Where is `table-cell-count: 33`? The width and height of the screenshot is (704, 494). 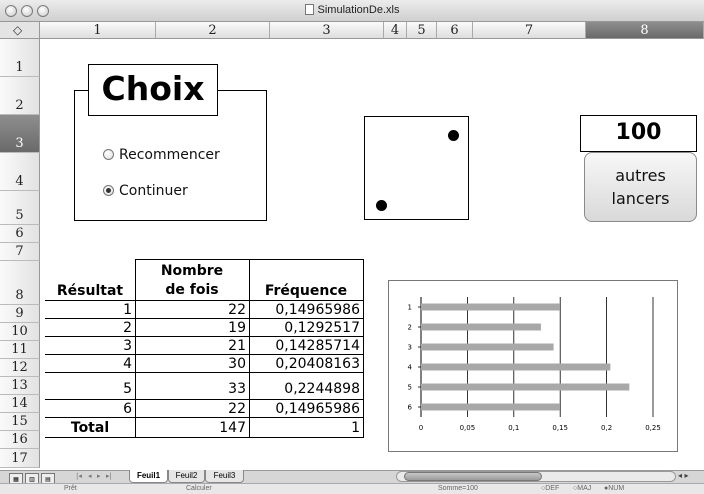
table-cell-count: 33 is located at coordinates (191, 389).